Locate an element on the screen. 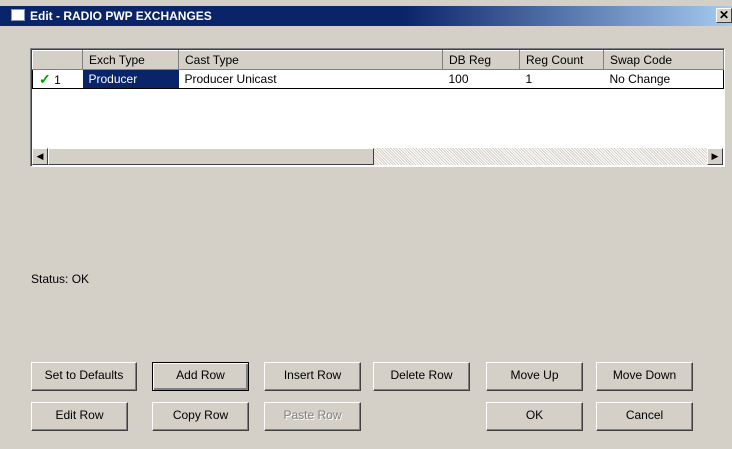 This screenshot has height=449, width=732. scroll-right-icon: ▶ is located at coordinates (715, 156).